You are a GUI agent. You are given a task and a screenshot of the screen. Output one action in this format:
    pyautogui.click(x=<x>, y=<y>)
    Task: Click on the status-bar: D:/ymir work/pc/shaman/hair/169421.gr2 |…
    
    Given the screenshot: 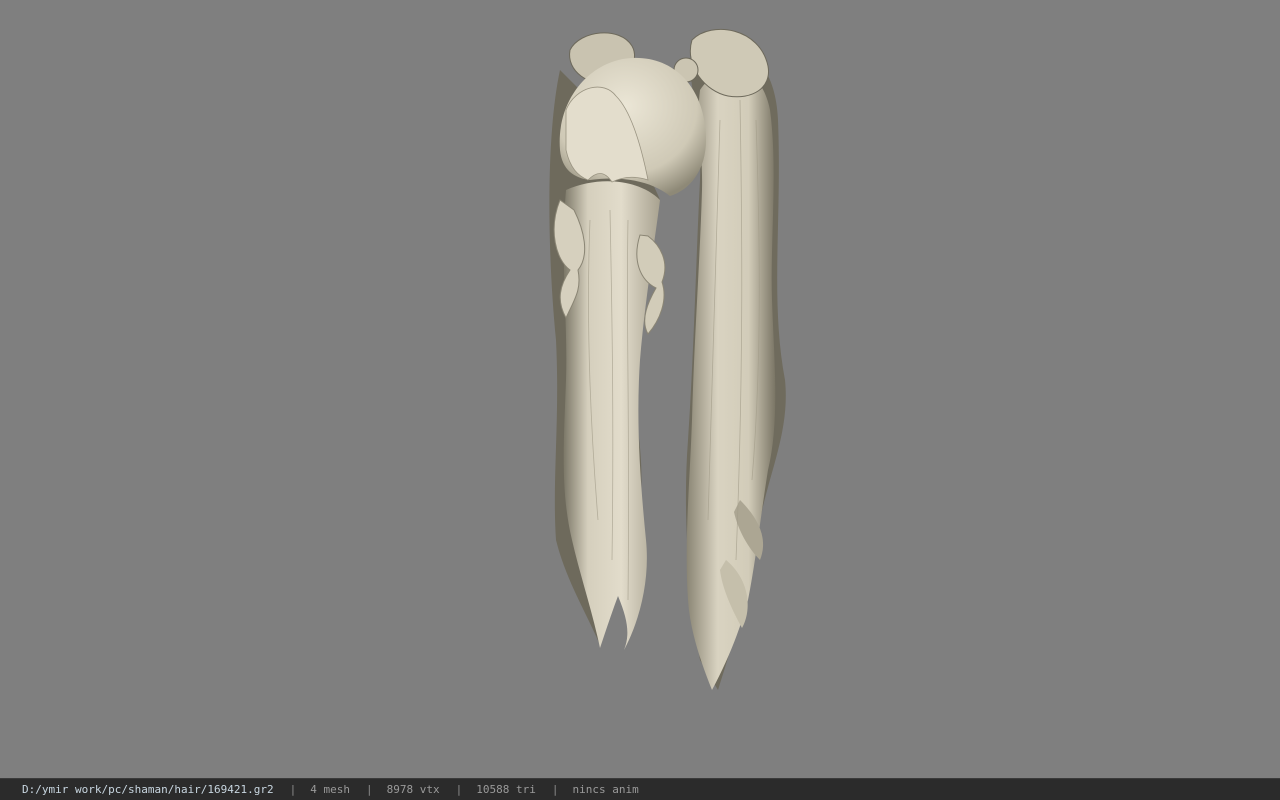 What is the action you would take?
    pyautogui.click(x=640, y=789)
    